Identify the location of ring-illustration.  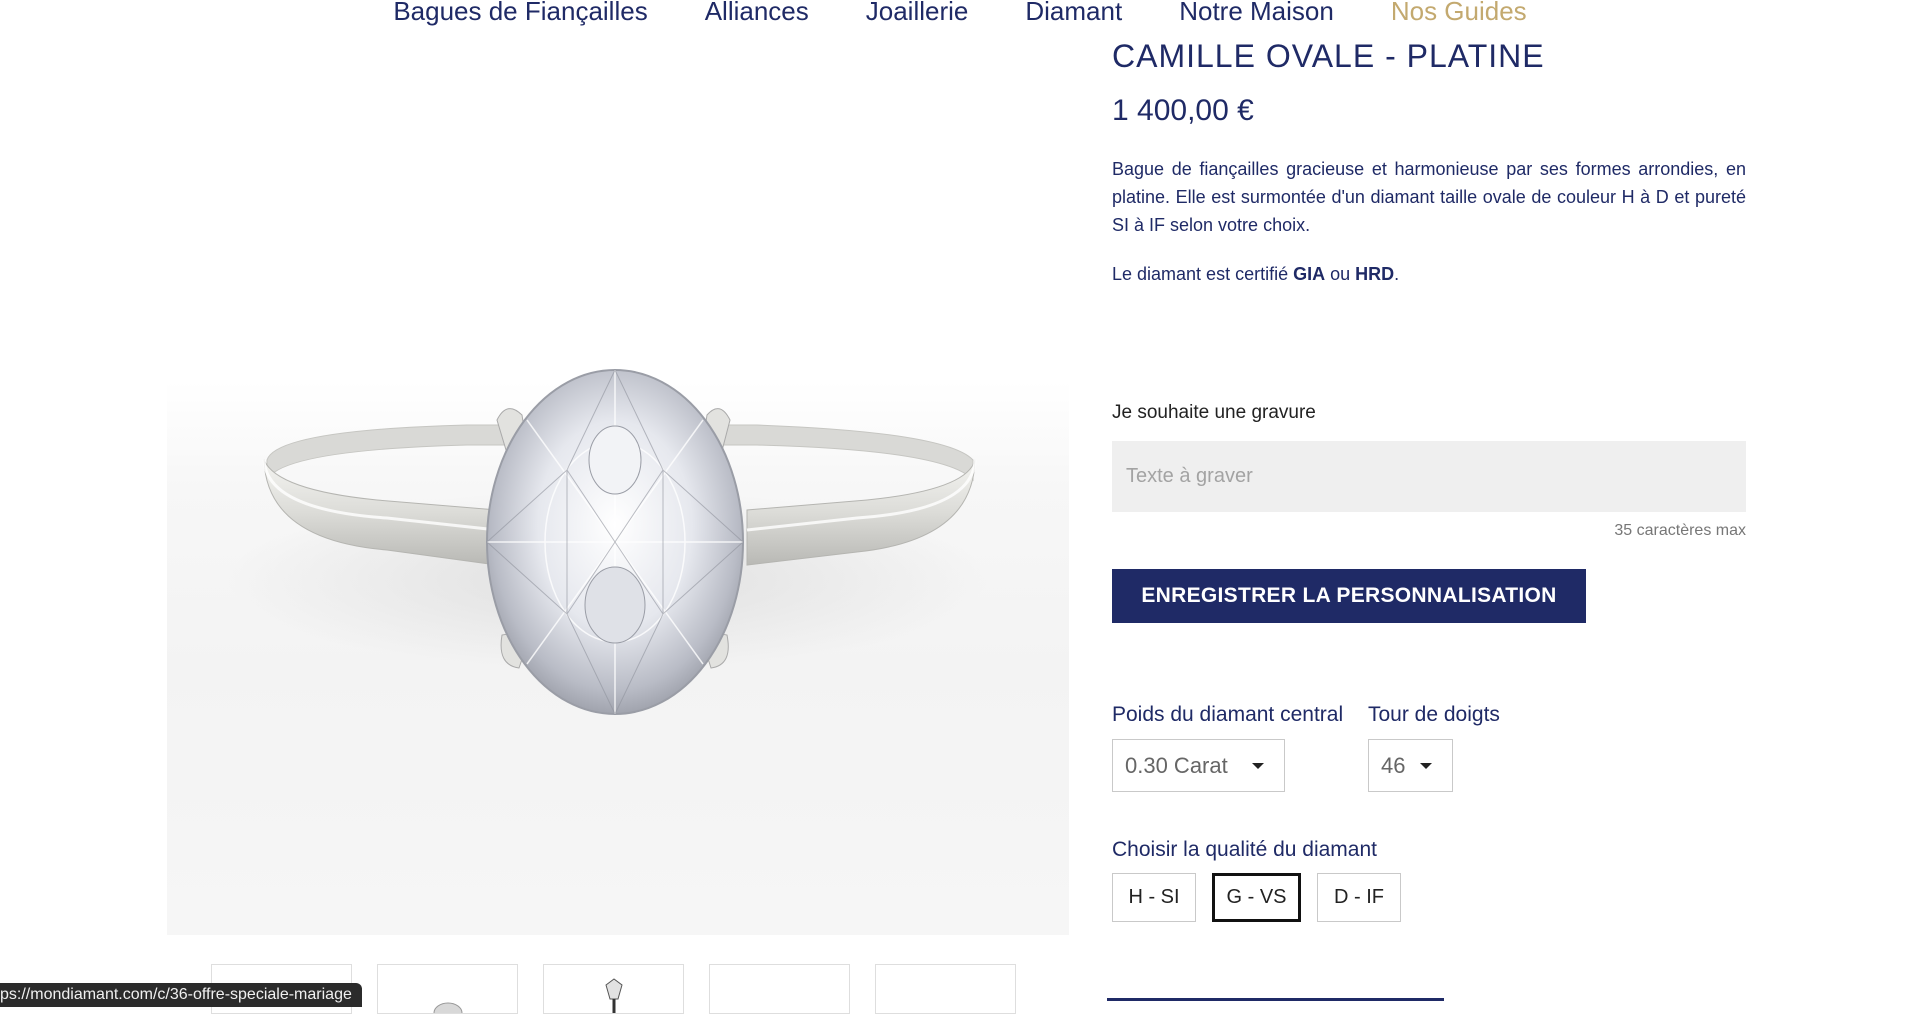
(607, 542).